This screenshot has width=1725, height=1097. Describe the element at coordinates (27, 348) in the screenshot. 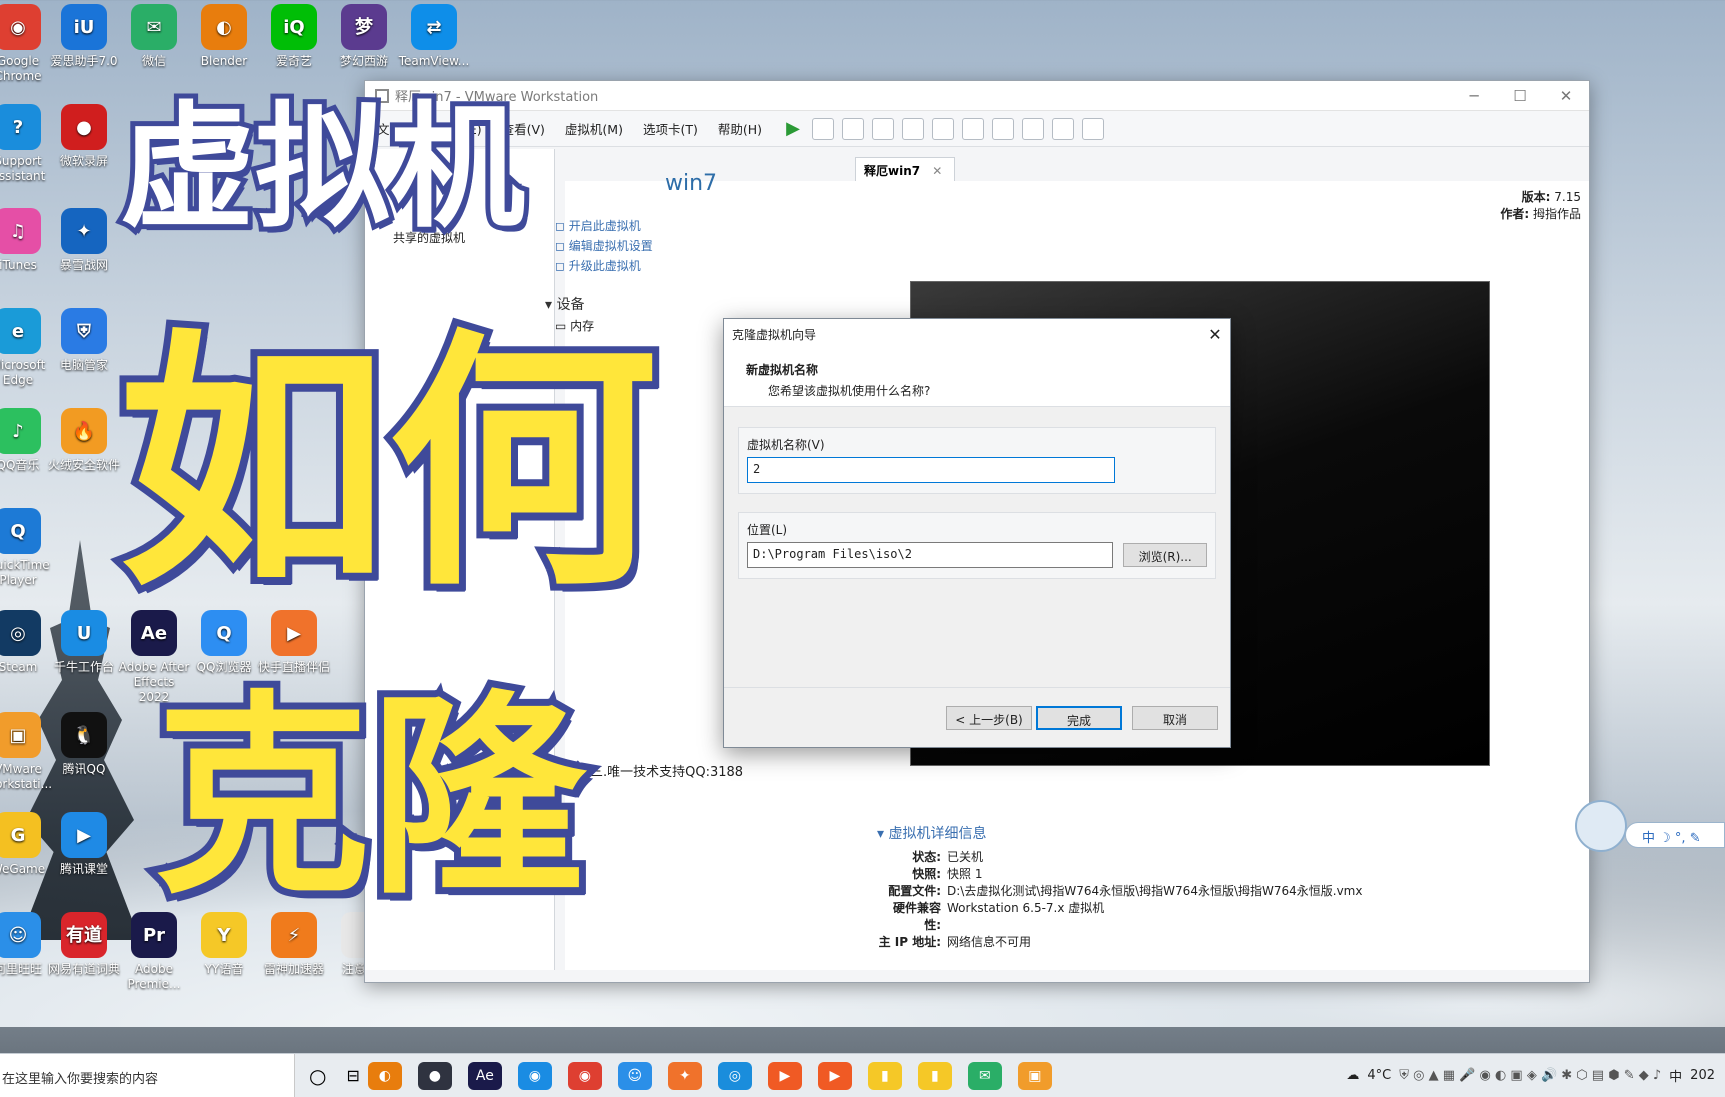

I see `desktop-icon: e Microsoft Edge` at that location.